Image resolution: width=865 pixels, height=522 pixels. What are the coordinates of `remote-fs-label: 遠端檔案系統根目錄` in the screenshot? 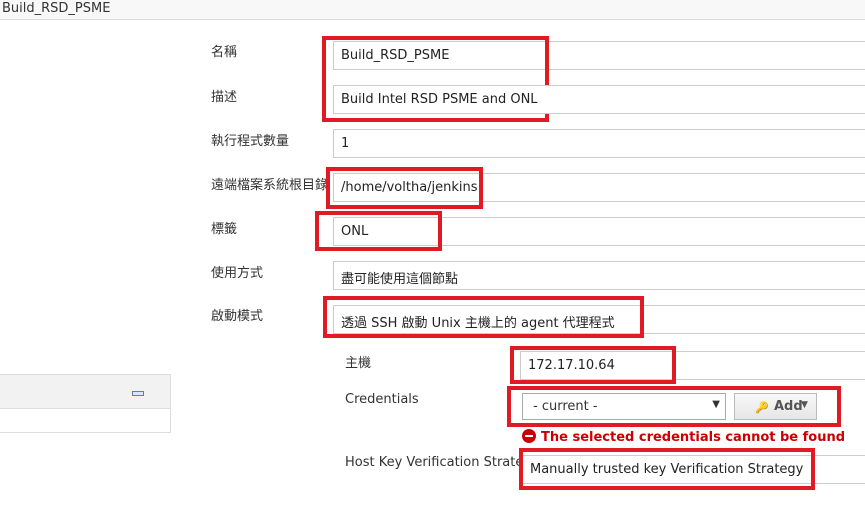 It's located at (270, 185).